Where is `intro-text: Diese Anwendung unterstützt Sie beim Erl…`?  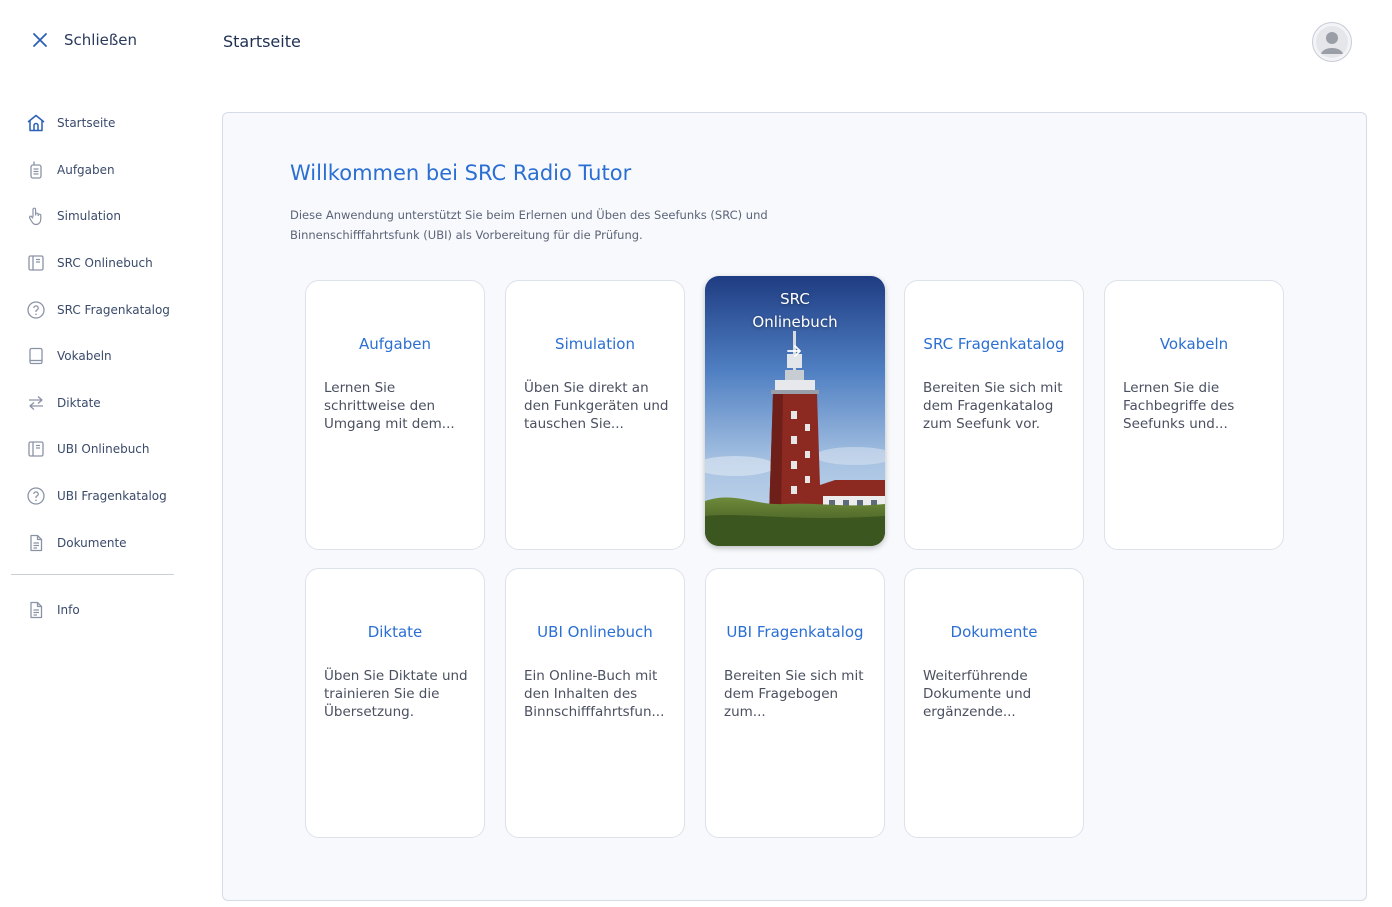 intro-text: Diese Anwendung unterstützt Sie beim Erl… is located at coordinates (529, 225).